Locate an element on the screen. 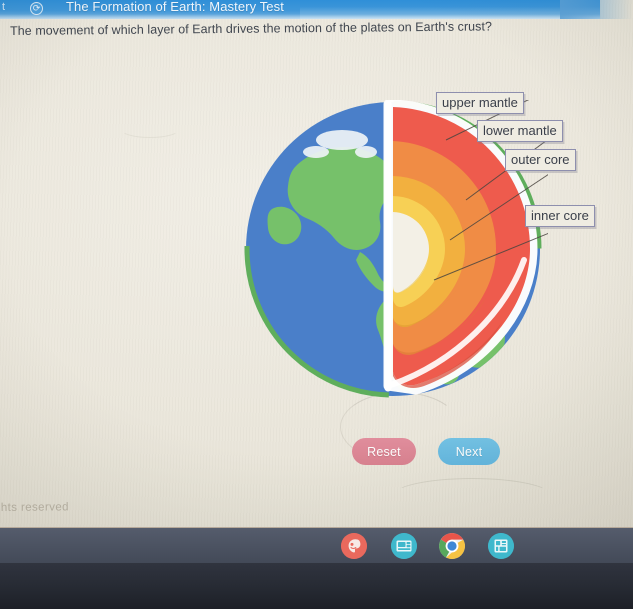  label-inner-core: inner core is located at coordinates (560, 216).